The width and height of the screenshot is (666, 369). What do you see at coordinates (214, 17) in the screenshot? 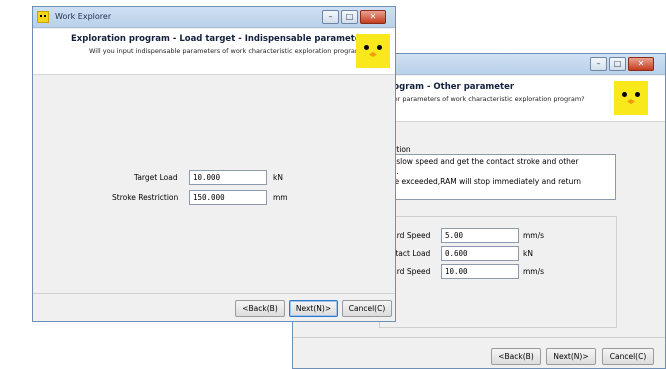
I see `front-window-titlebar: Work Explorer – □ ✕` at bounding box center [214, 17].